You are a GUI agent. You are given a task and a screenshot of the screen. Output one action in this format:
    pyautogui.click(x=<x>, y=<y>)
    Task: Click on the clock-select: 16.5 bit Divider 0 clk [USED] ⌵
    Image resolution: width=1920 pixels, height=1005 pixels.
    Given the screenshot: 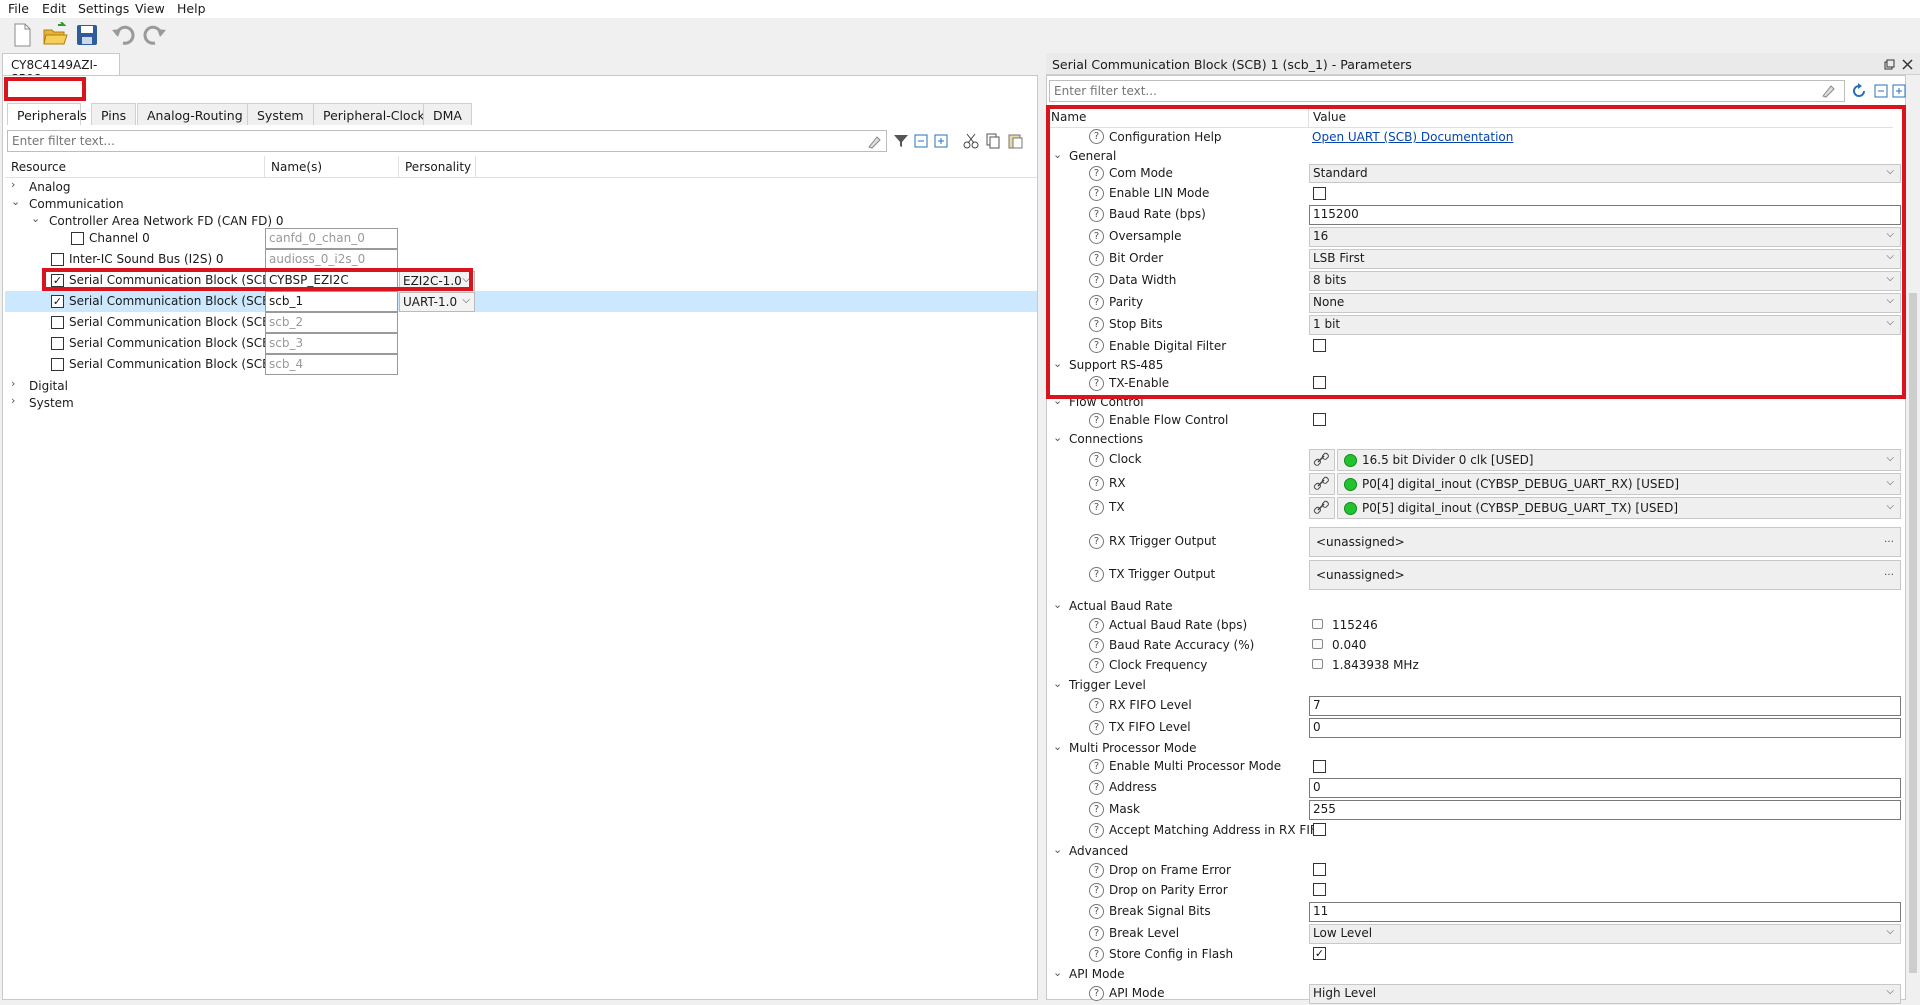 What is the action you would take?
    pyautogui.click(x=1619, y=460)
    